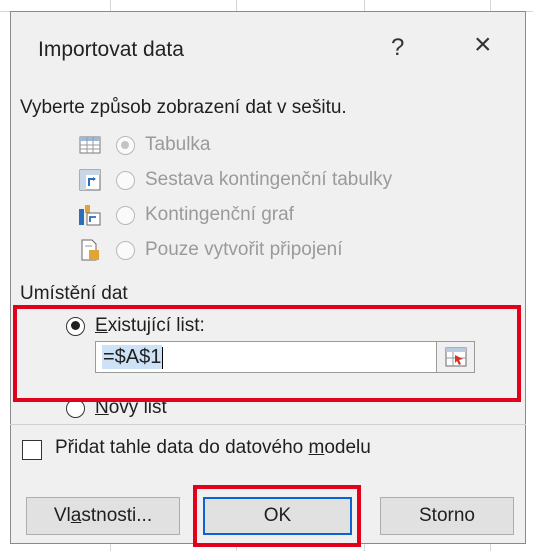 The width and height of the screenshot is (533, 551). I want to click on option-pivot-table: Sestava kontingenční tabulky, so click(235, 180).